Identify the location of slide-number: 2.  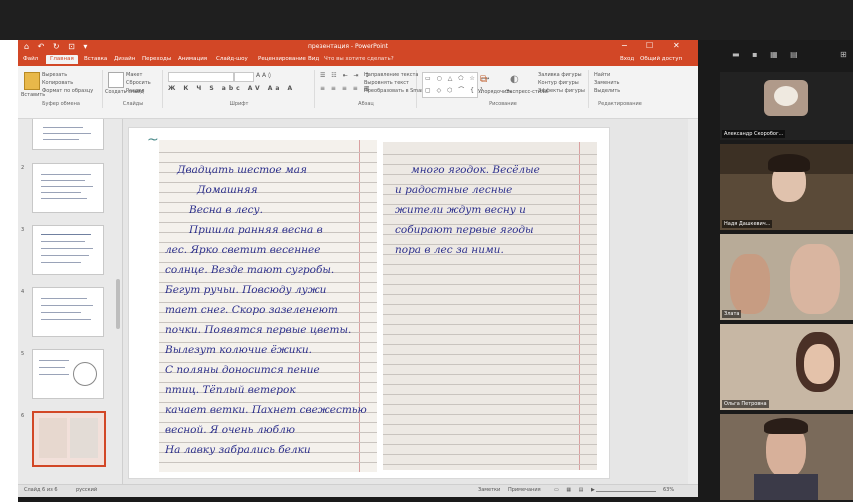
(23, 168).